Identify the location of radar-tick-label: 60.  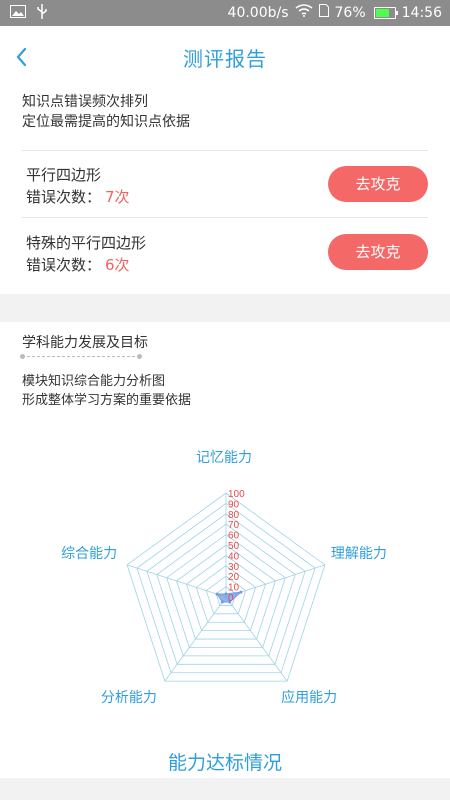
(234, 536).